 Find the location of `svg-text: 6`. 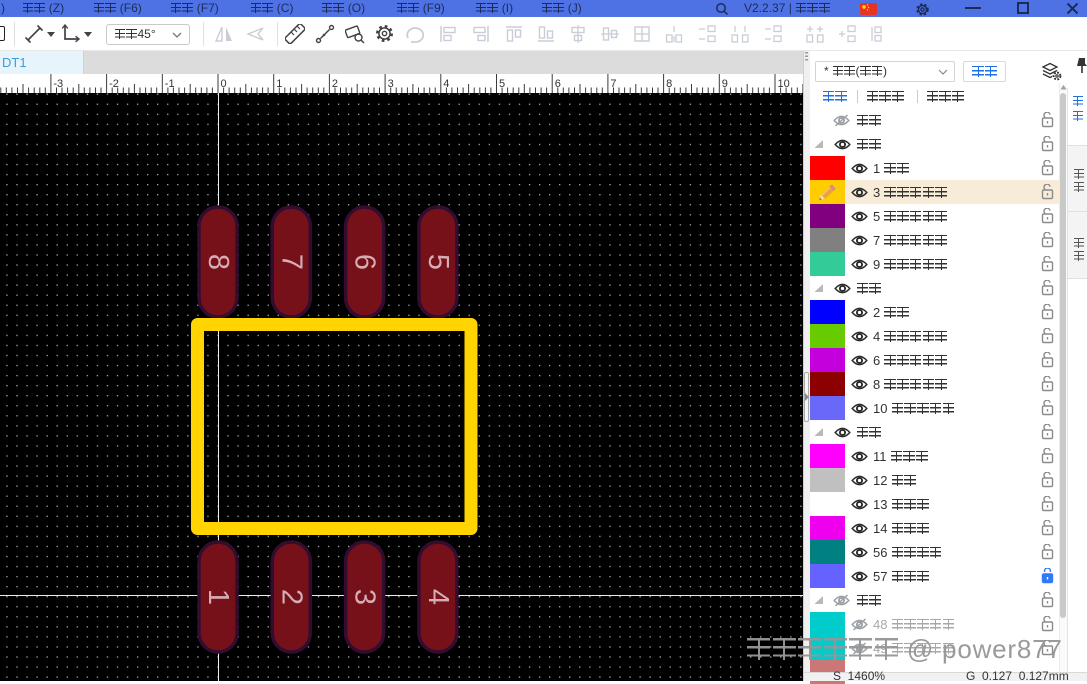

svg-text: 6 is located at coordinates (365, 262).